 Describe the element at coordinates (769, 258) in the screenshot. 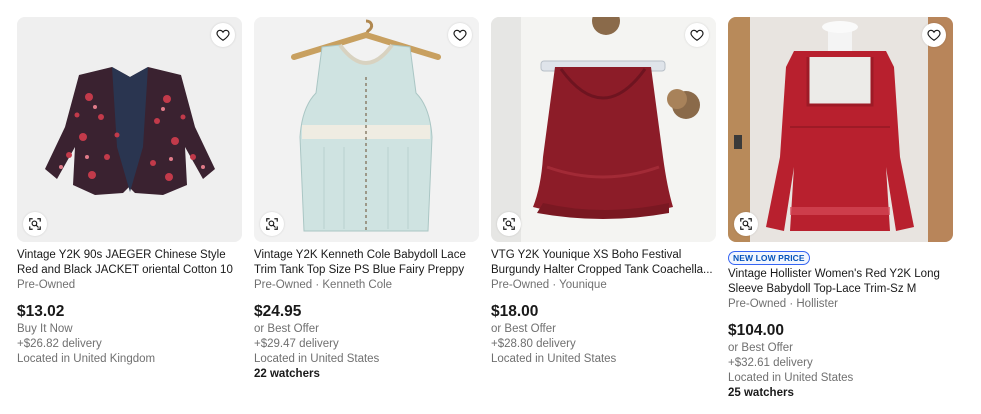

I see `new-low-price-badge: NEW LOW PRICE` at that location.